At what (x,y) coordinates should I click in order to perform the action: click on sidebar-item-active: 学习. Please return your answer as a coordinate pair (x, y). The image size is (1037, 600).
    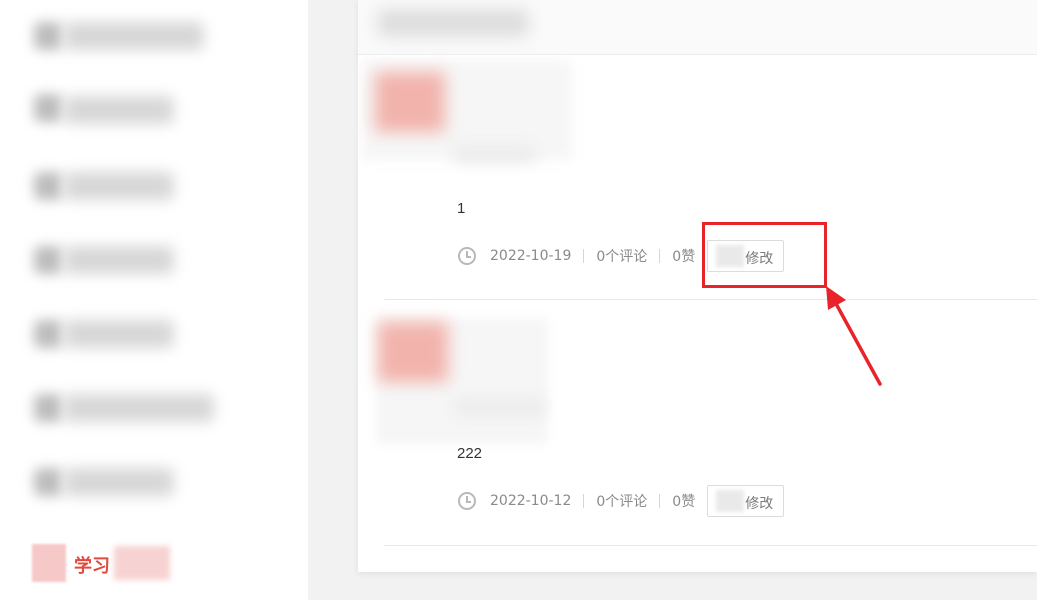
    Looking at the image, I should click on (102, 564).